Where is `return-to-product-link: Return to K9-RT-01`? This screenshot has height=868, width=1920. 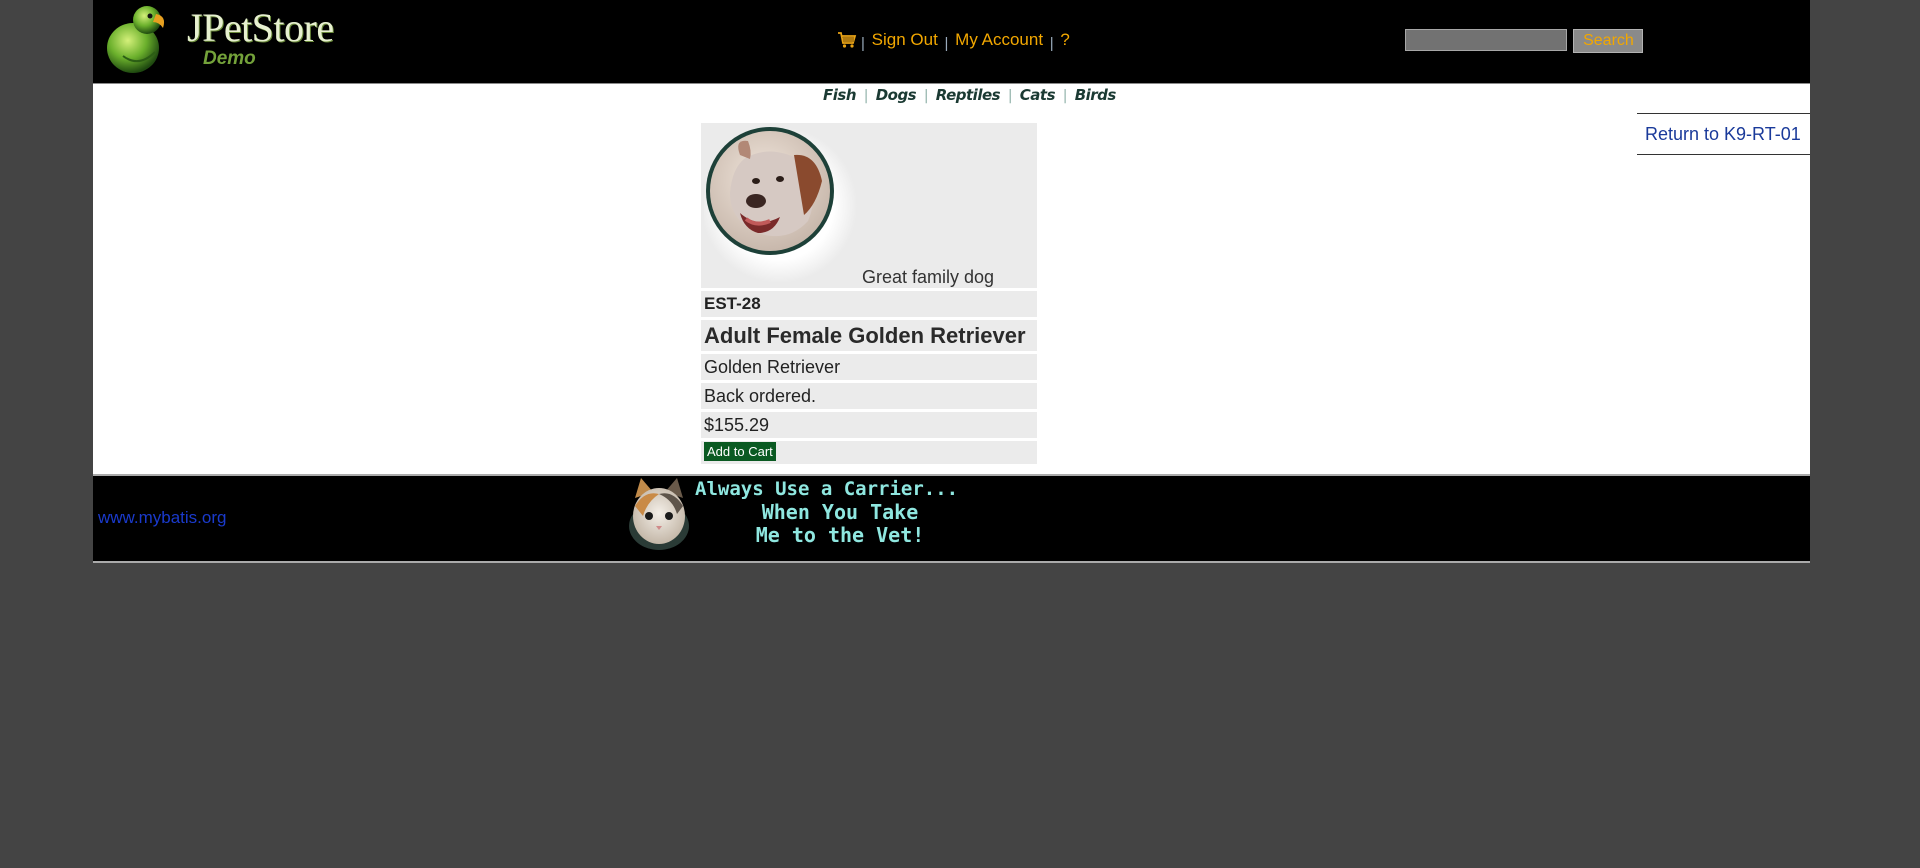
return-to-product-link: Return to K9-RT-01 is located at coordinates (1723, 134).